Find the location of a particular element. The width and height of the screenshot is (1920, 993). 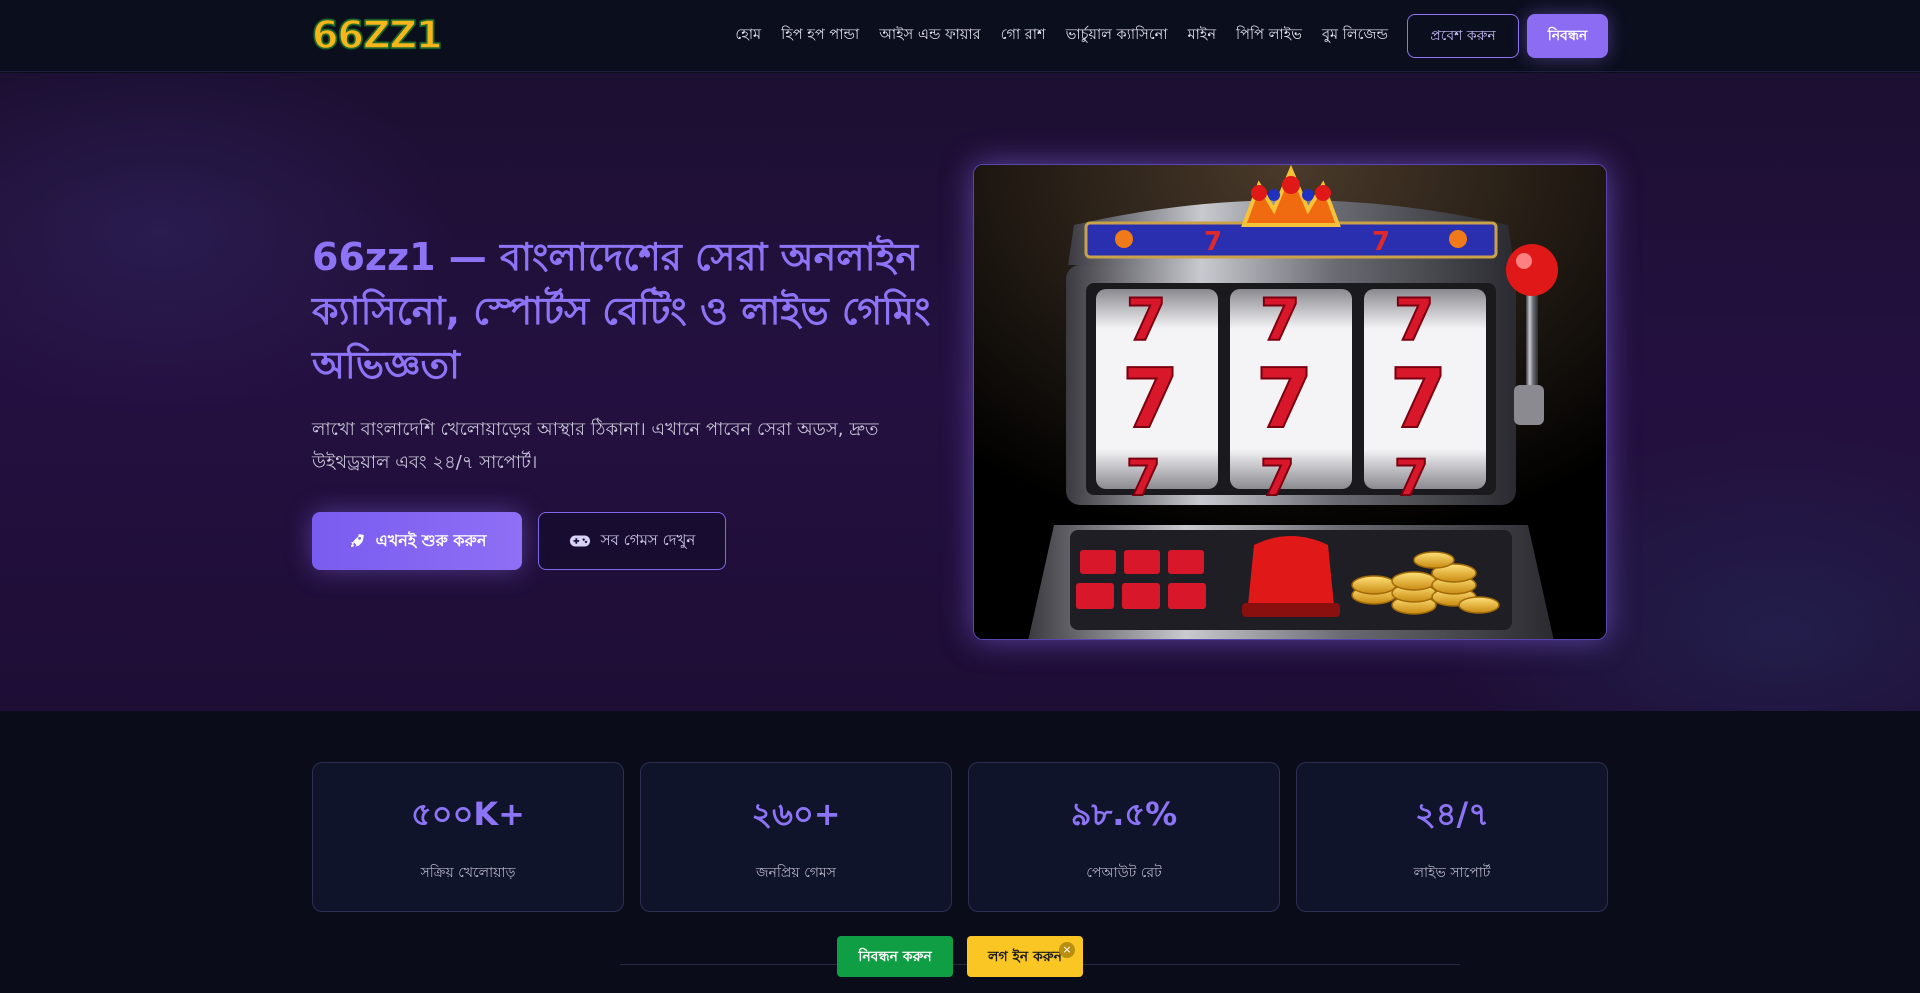

stat-value: ২৪/৭ is located at coordinates (1452, 814).